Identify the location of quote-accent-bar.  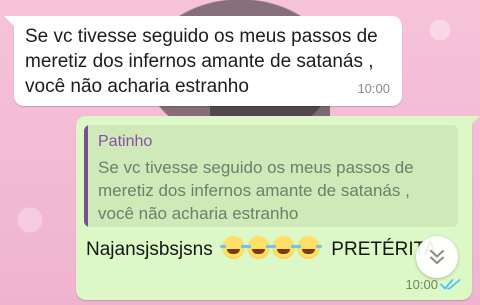
(86, 176).